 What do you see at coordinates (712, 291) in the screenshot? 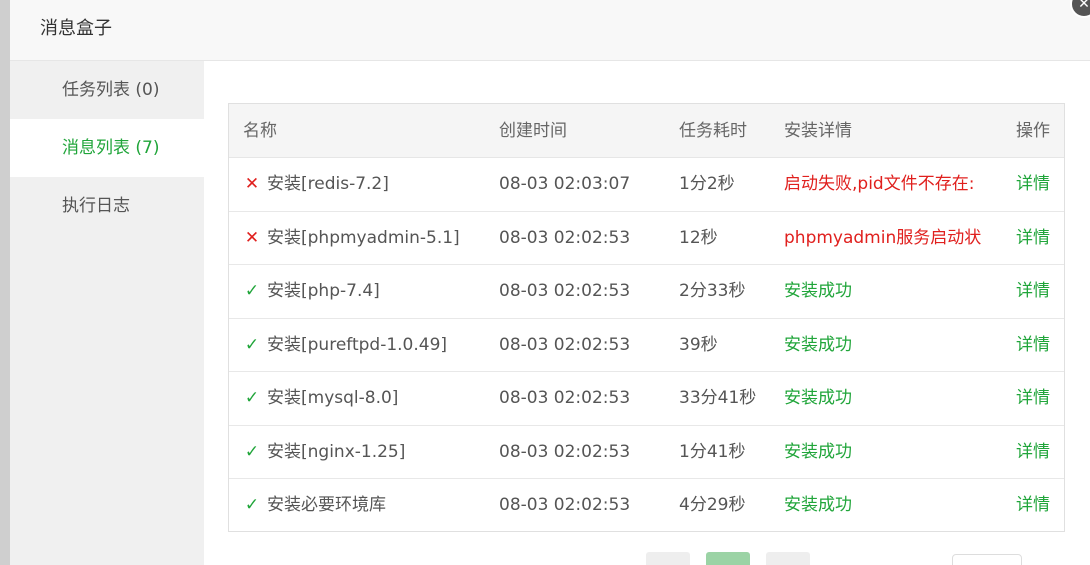
I see `task-duration: 2分33秒` at bounding box center [712, 291].